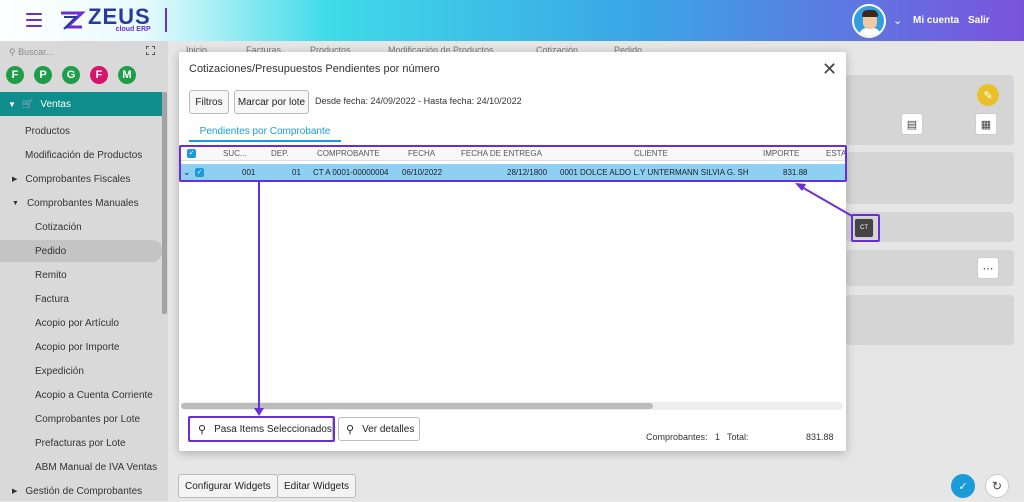 The image size is (1024, 502). Describe the element at coordinates (228, 486) in the screenshot. I see `configurar-widgets-button: Configurar Widgets` at that location.